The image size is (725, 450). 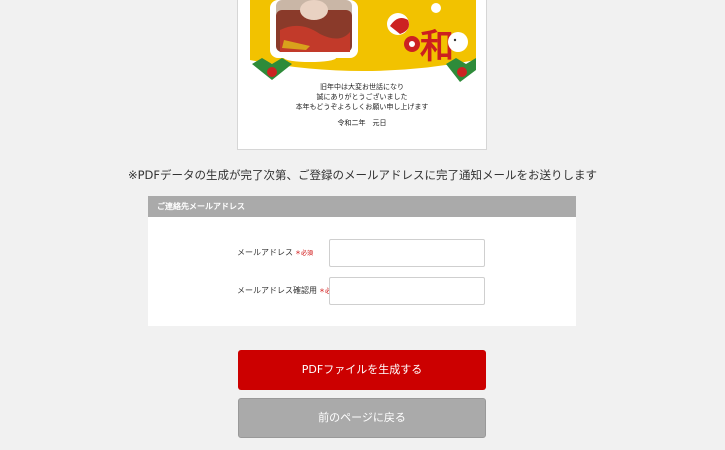 I want to click on card-illustration: 和, so click(x=363, y=42).